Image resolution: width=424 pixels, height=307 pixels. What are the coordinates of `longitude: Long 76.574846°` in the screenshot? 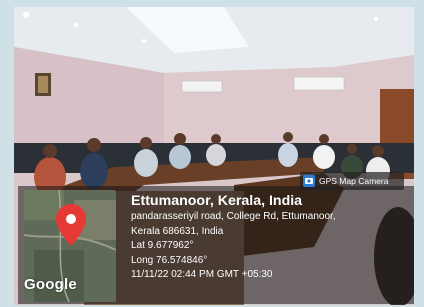 It's located at (169, 260).